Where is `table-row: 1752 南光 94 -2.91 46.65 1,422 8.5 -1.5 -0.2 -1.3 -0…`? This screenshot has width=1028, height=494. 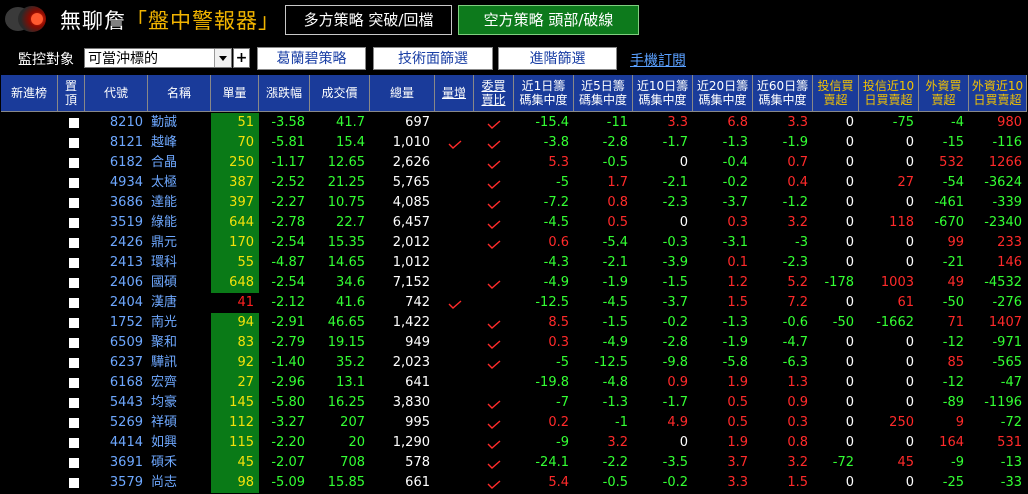
table-row: 1752 南光 94 -2.91 46.65 1,422 8.5 -1.5 -0.2 -1.3 -0… is located at coordinates (514, 323).